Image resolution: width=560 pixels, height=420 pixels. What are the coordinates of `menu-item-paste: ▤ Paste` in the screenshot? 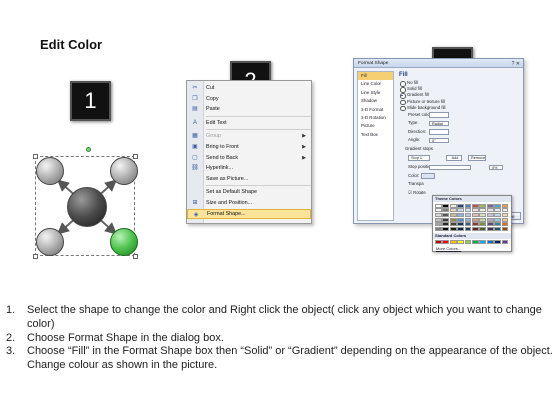 It's located at (249, 109).